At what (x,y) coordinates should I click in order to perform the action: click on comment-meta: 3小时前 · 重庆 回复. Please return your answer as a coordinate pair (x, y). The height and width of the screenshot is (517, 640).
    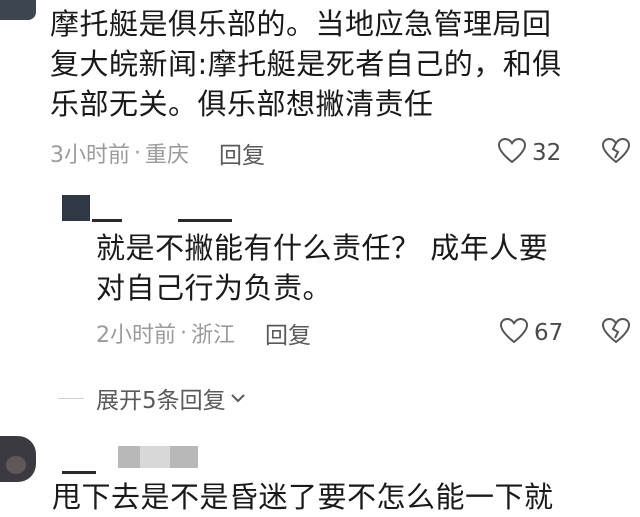
    Looking at the image, I should click on (157, 153).